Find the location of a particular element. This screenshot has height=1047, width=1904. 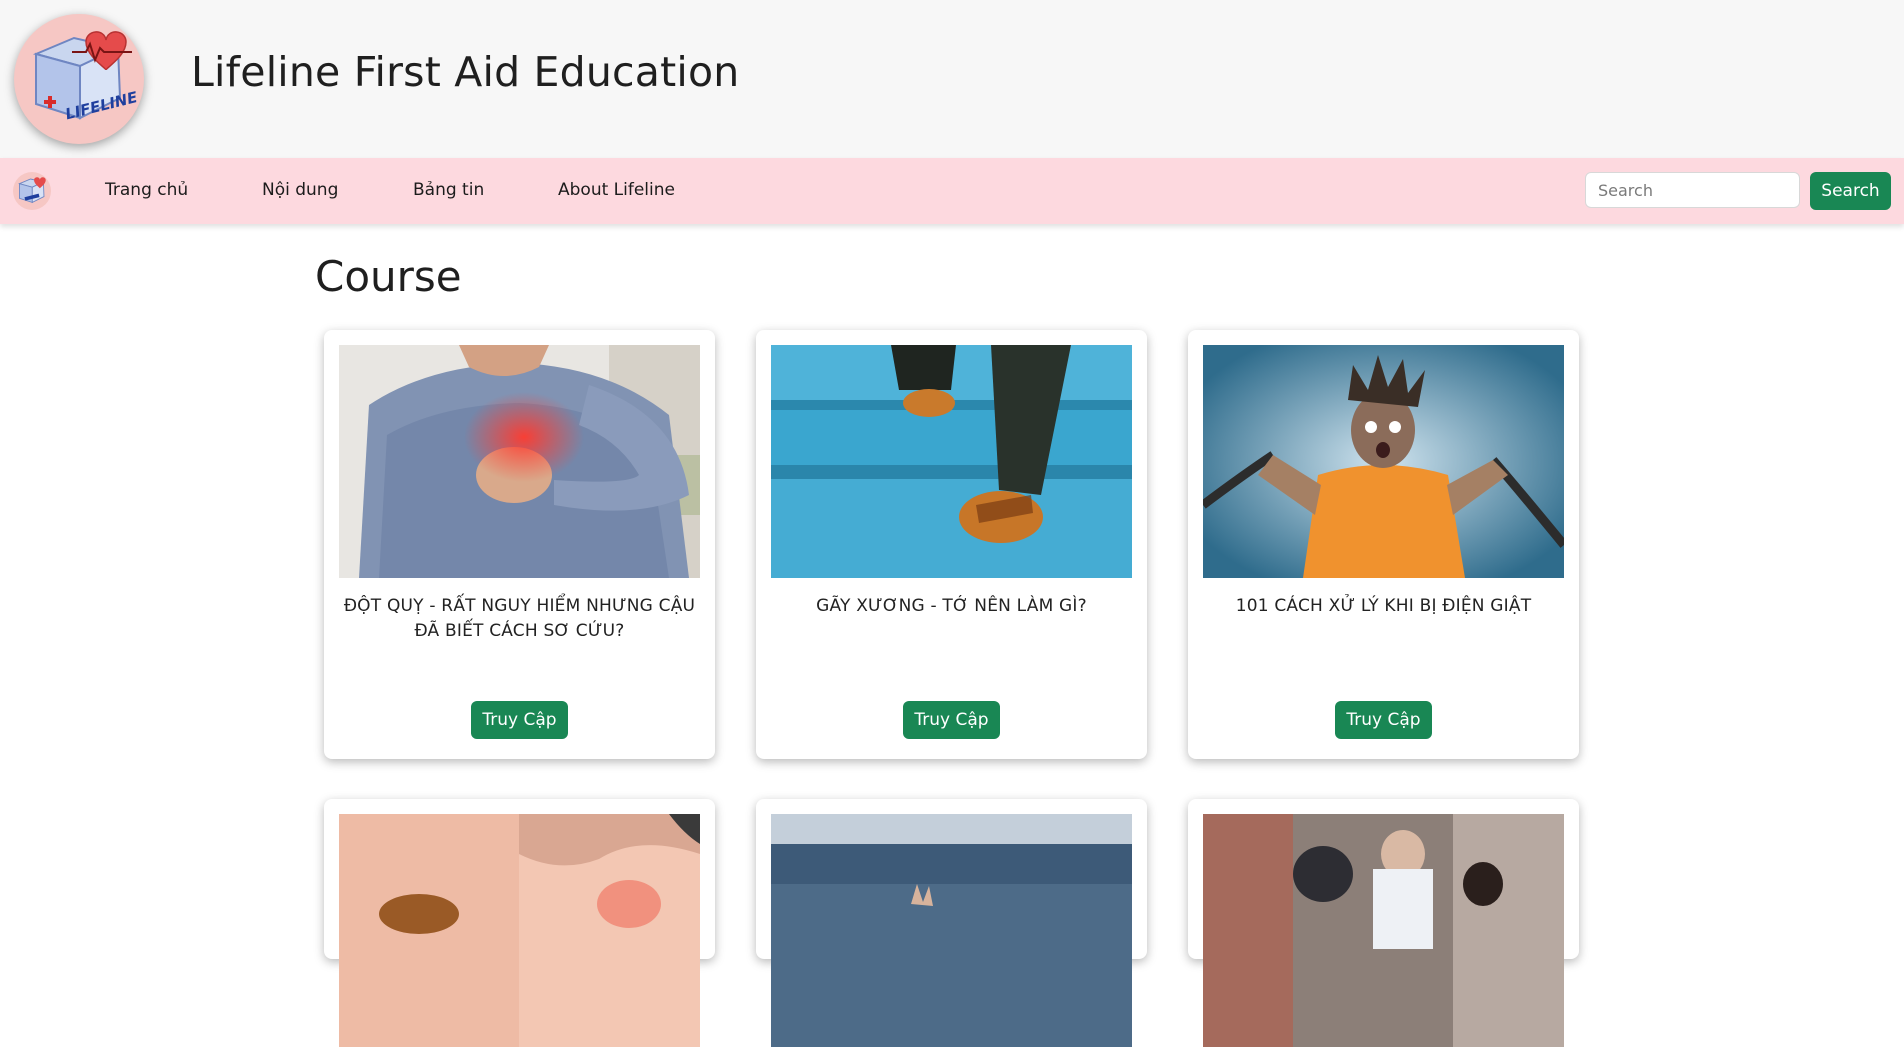

site-title: Lifeline First Aid Education is located at coordinates (465, 72).